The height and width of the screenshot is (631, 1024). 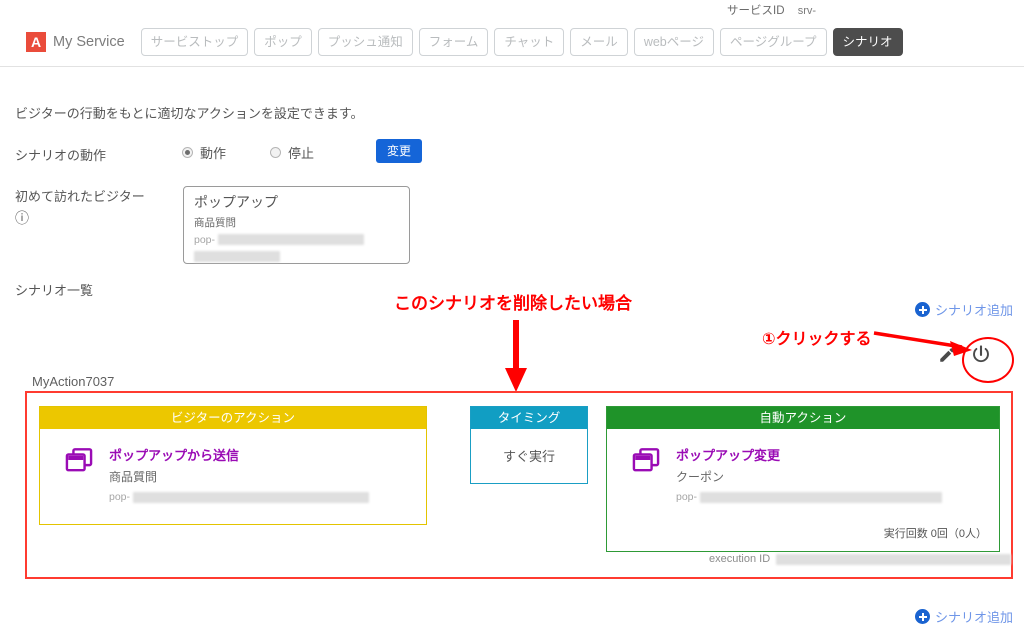 I want to click on panel-timing-header: タイミング, so click(x=529, y=418).